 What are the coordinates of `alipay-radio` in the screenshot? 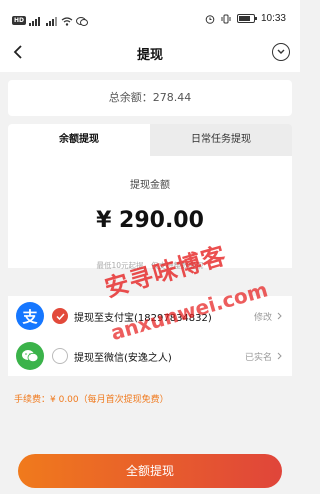 It's located at (60, 316).